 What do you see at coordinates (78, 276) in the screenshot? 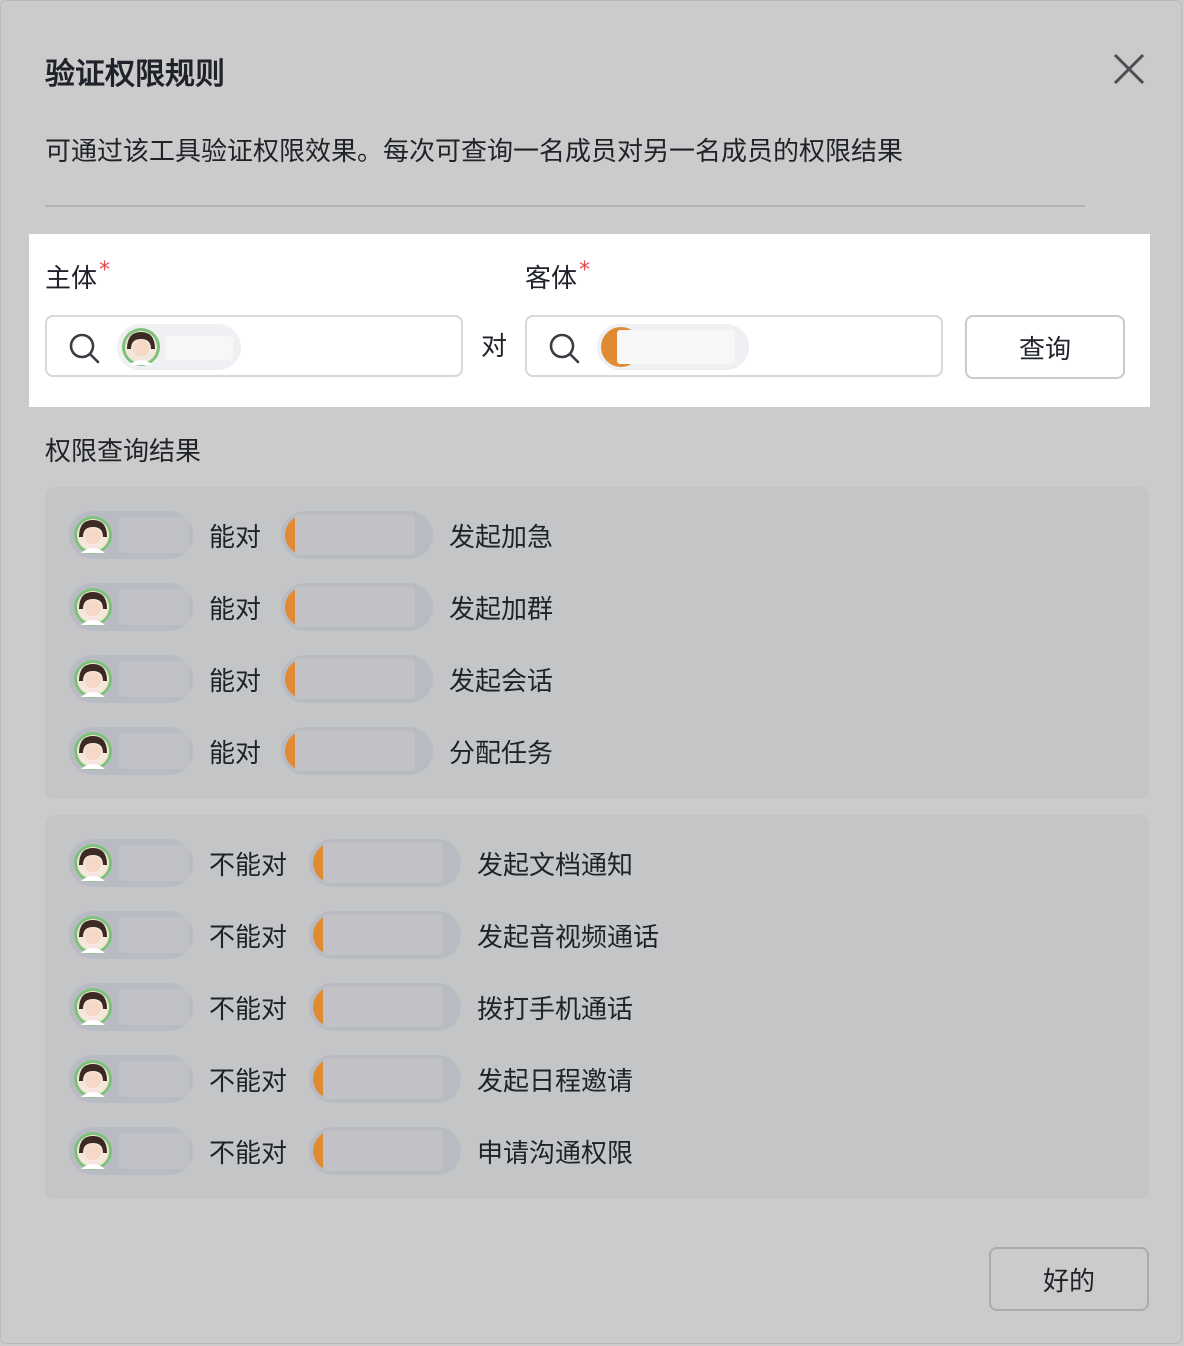
I see `subject-label: 主体*` at bounding box center [78, 276].